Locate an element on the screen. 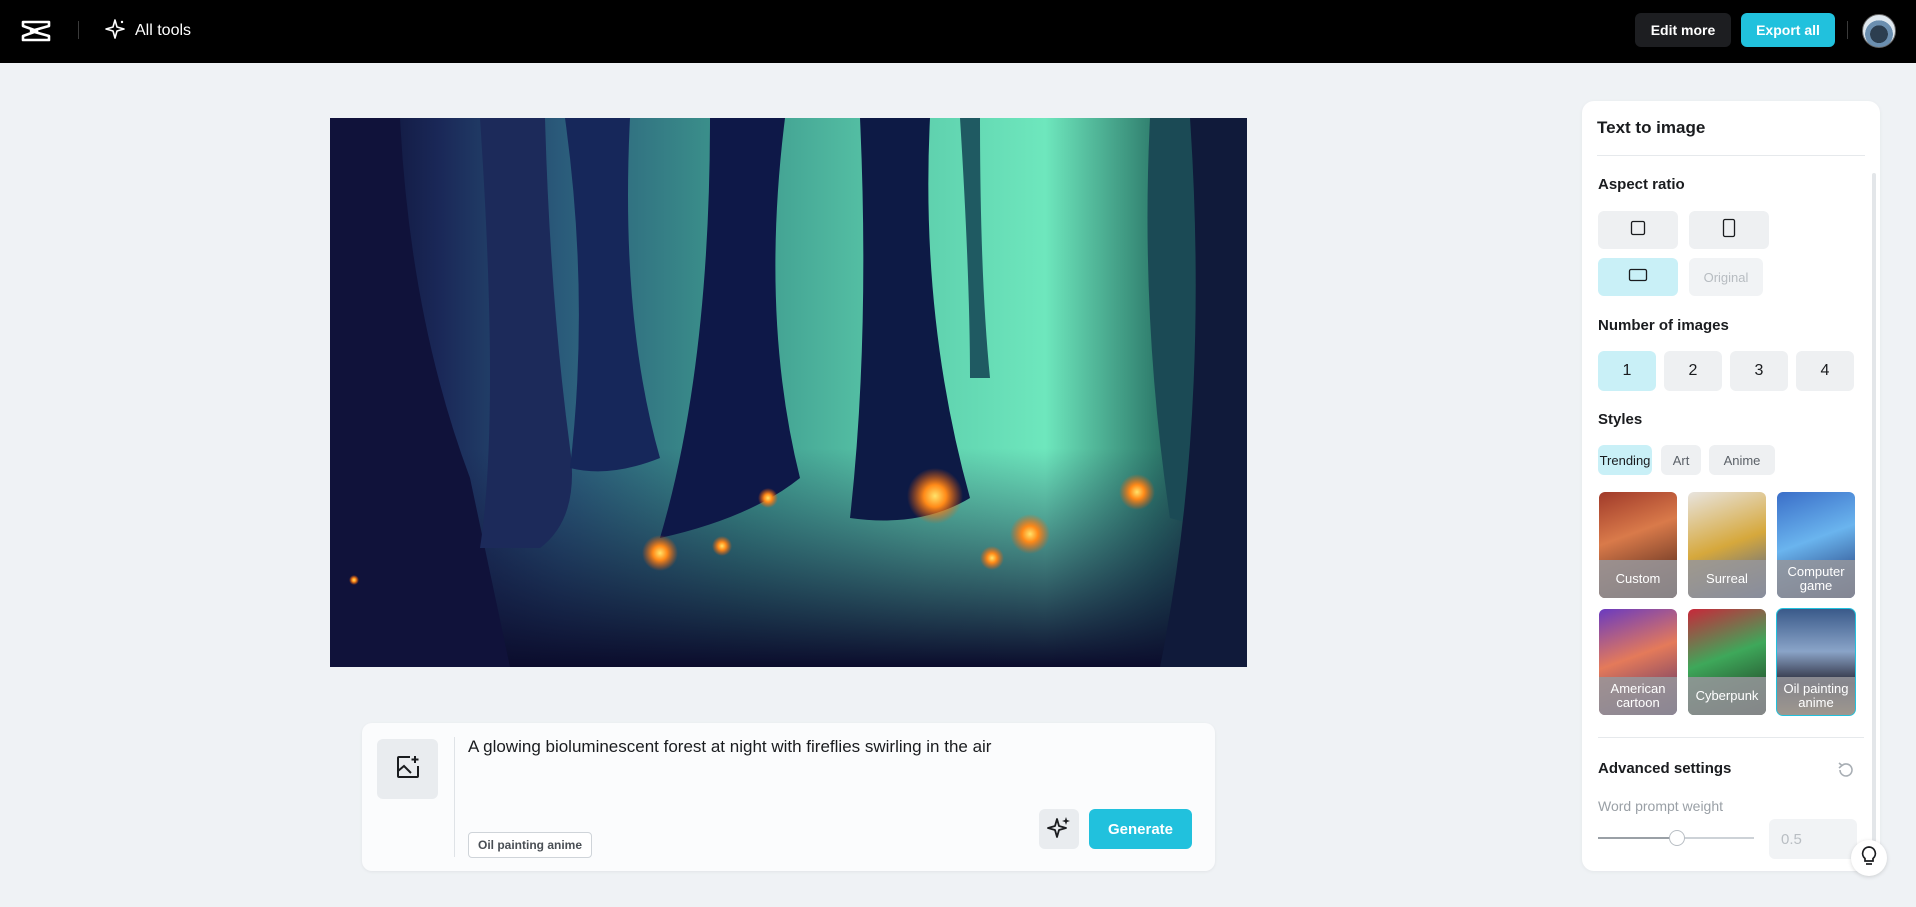 The width and height of the screenshot is (1916, 907). style-card-label: American cartoon is located at coordinates (1638, 696).